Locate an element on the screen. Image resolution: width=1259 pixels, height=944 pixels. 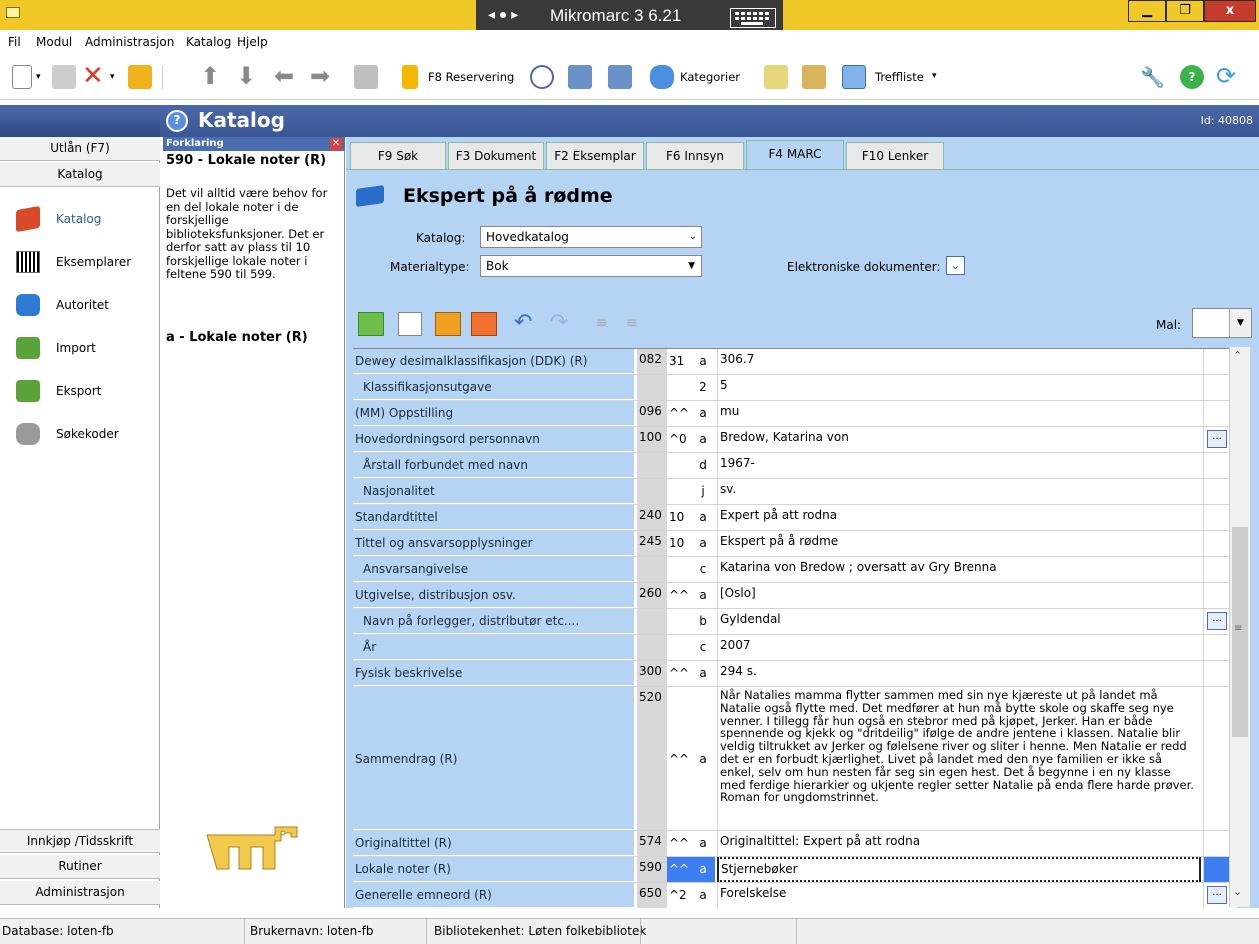
marc-row: Klassifikasjonsutgave 2 5 is located at coordinates (795, 388).